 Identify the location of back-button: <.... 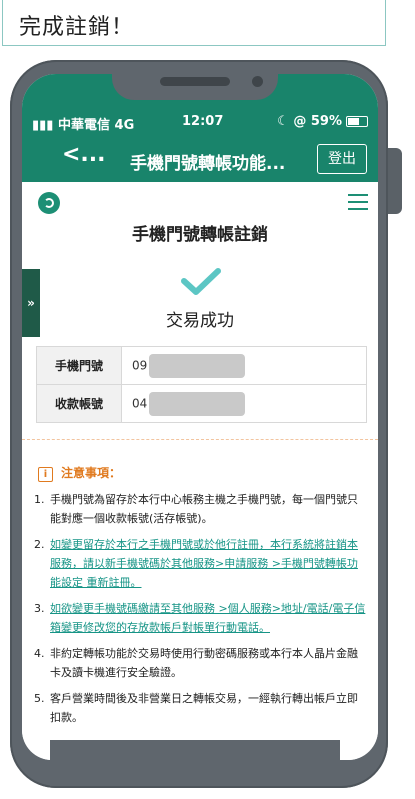
(84, 154).